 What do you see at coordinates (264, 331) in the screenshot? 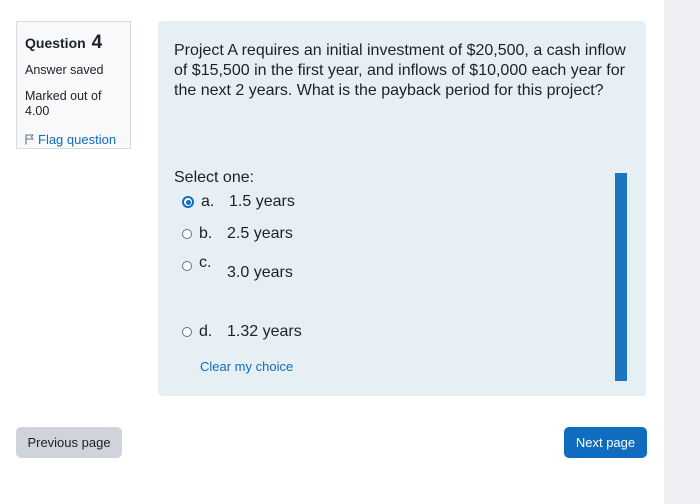
I see `option-text: 1.32 years` at bounding box center [264, 331].